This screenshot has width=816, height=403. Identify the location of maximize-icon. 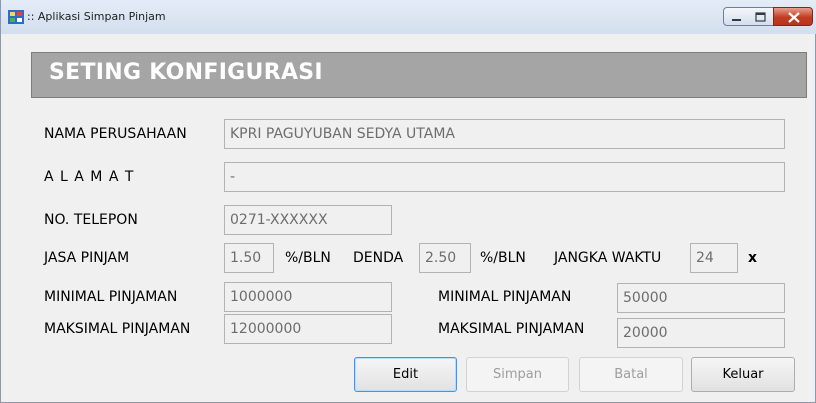
(760, 17).